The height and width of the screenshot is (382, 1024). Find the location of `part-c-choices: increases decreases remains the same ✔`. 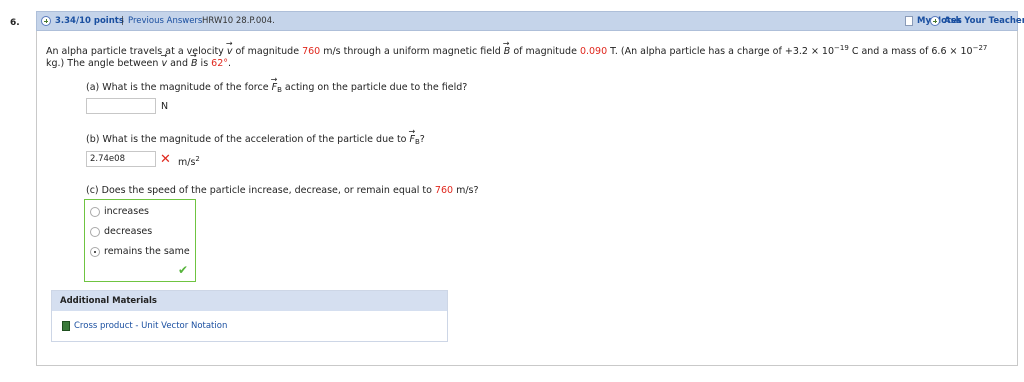

part-c-choices: increases decreases remains the same ✔ is located at coordinates (140, 240).